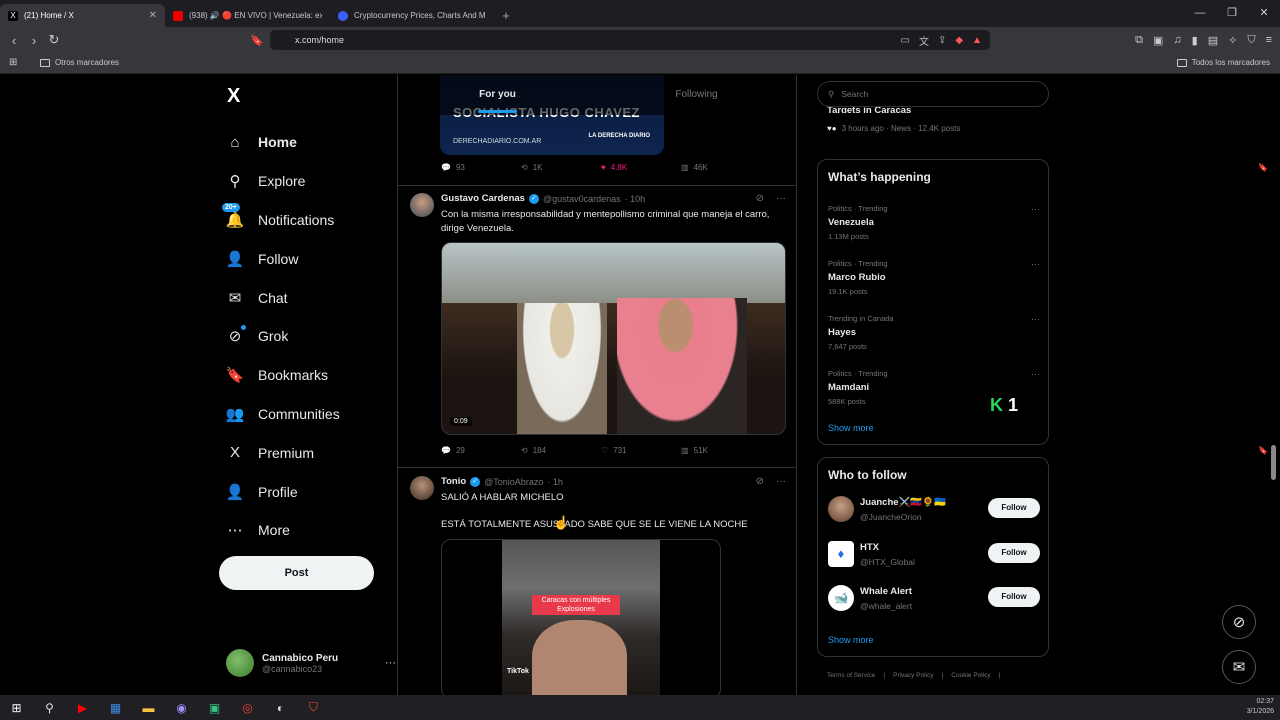 The image size is (1280, 720). What do you see at coordinates (1177, 40) in the screenshot?
I see `music-icon: ♫` at bounding box center [1177, 40].